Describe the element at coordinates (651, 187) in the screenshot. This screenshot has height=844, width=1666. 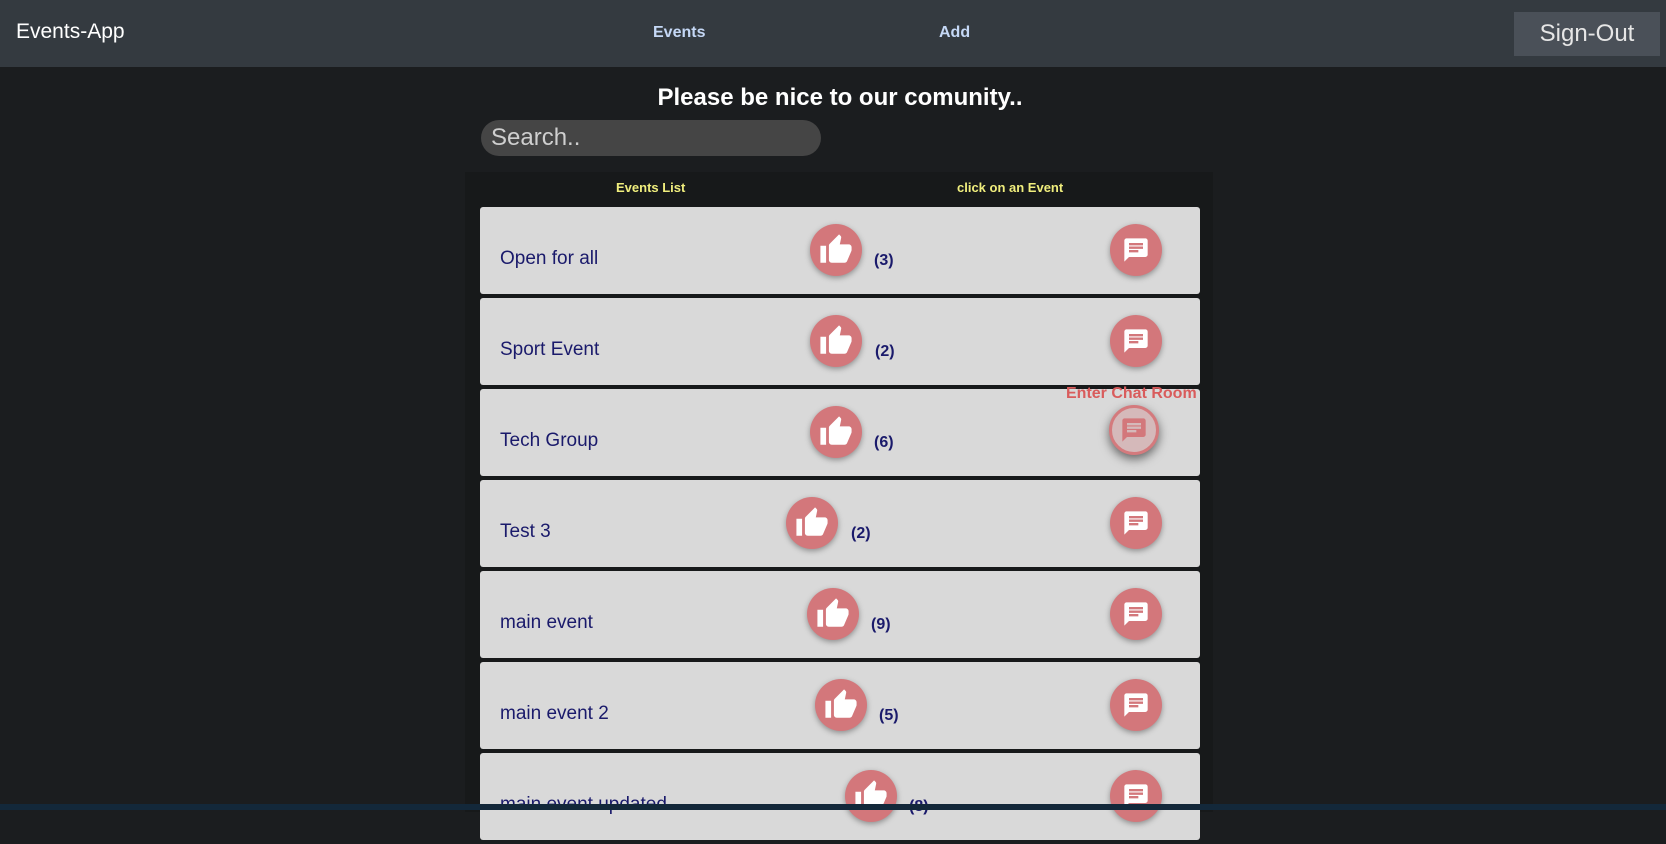
I see `events-list-title: Events List` at that location.